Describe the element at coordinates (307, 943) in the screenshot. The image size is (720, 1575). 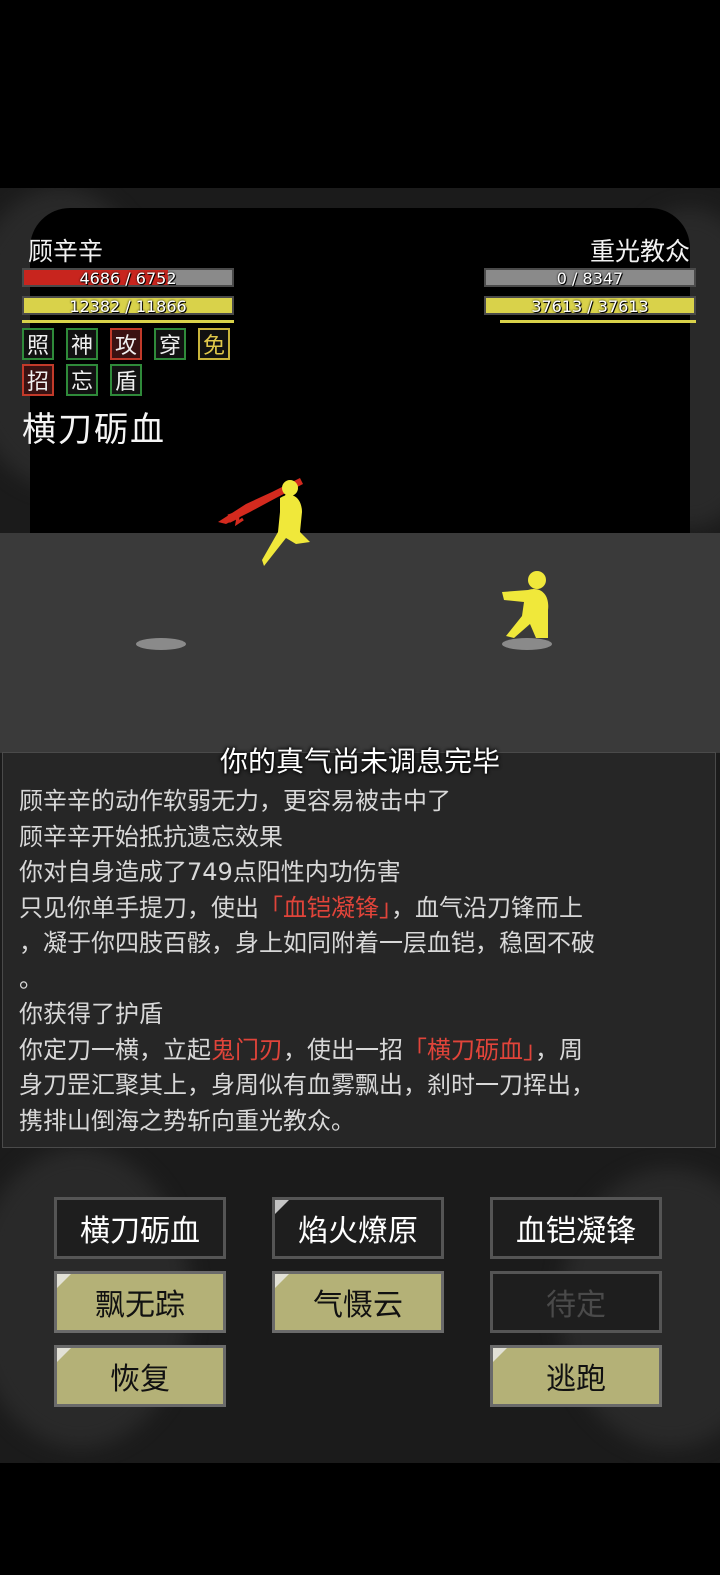
I see `log-text: ，凝于你四肢百骸，身上如同附着一层血铠，稳固不破` at that location.